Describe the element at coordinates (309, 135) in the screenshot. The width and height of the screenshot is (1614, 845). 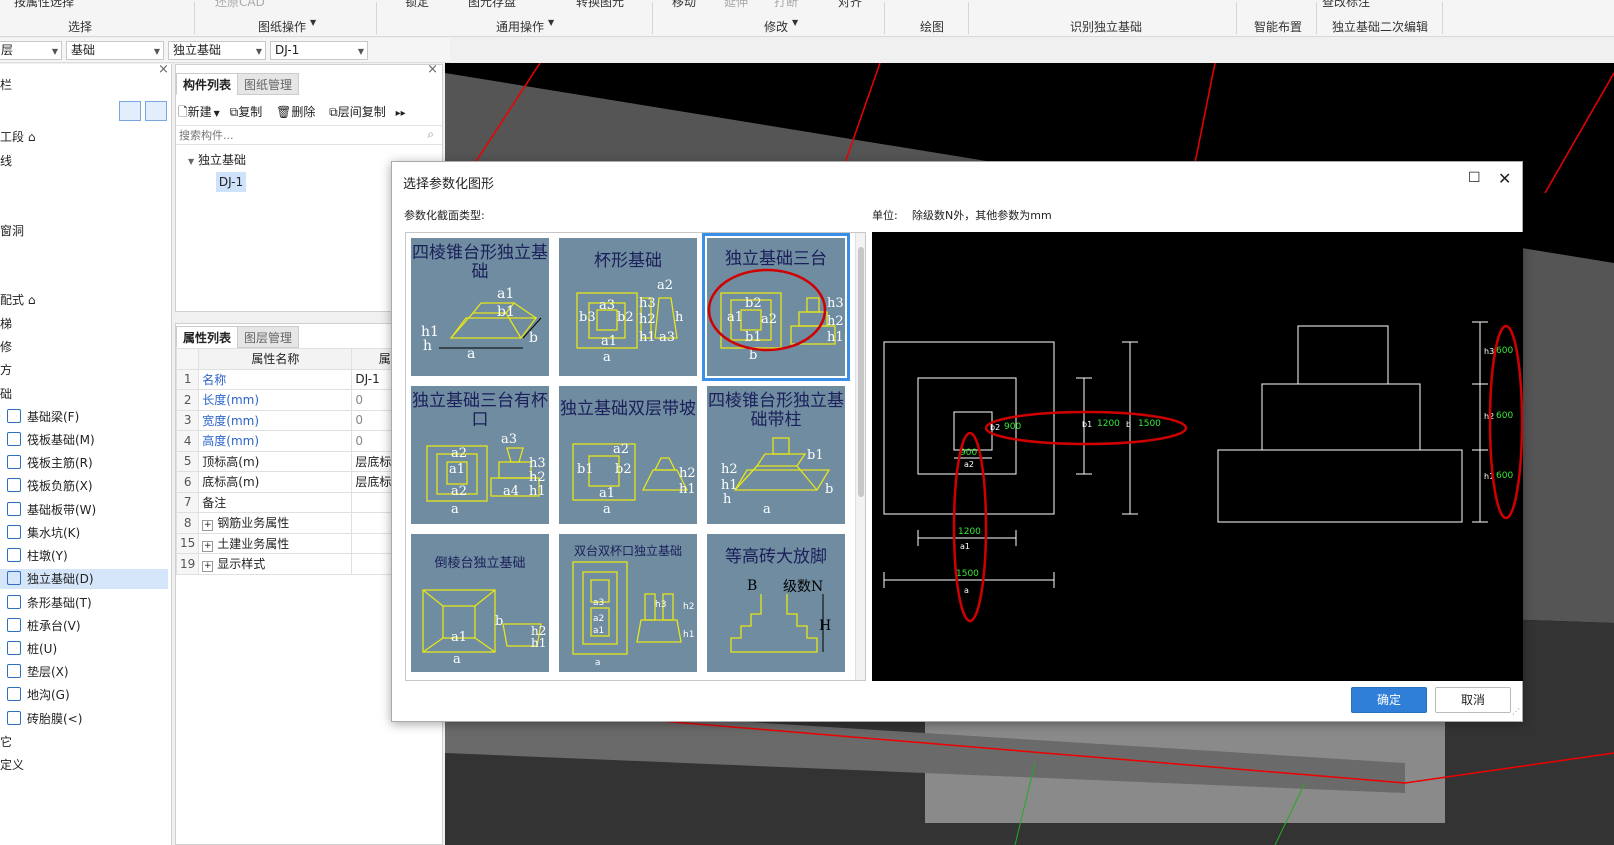
I see `component-search-input` at that location.